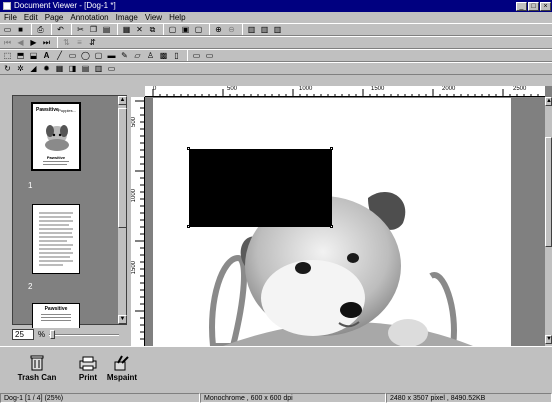 This screenshot has width=552, height=403. Describe the element at coordinates (20, 55) in the screenshot. I see `select-area-icon: ⬒` at that location.